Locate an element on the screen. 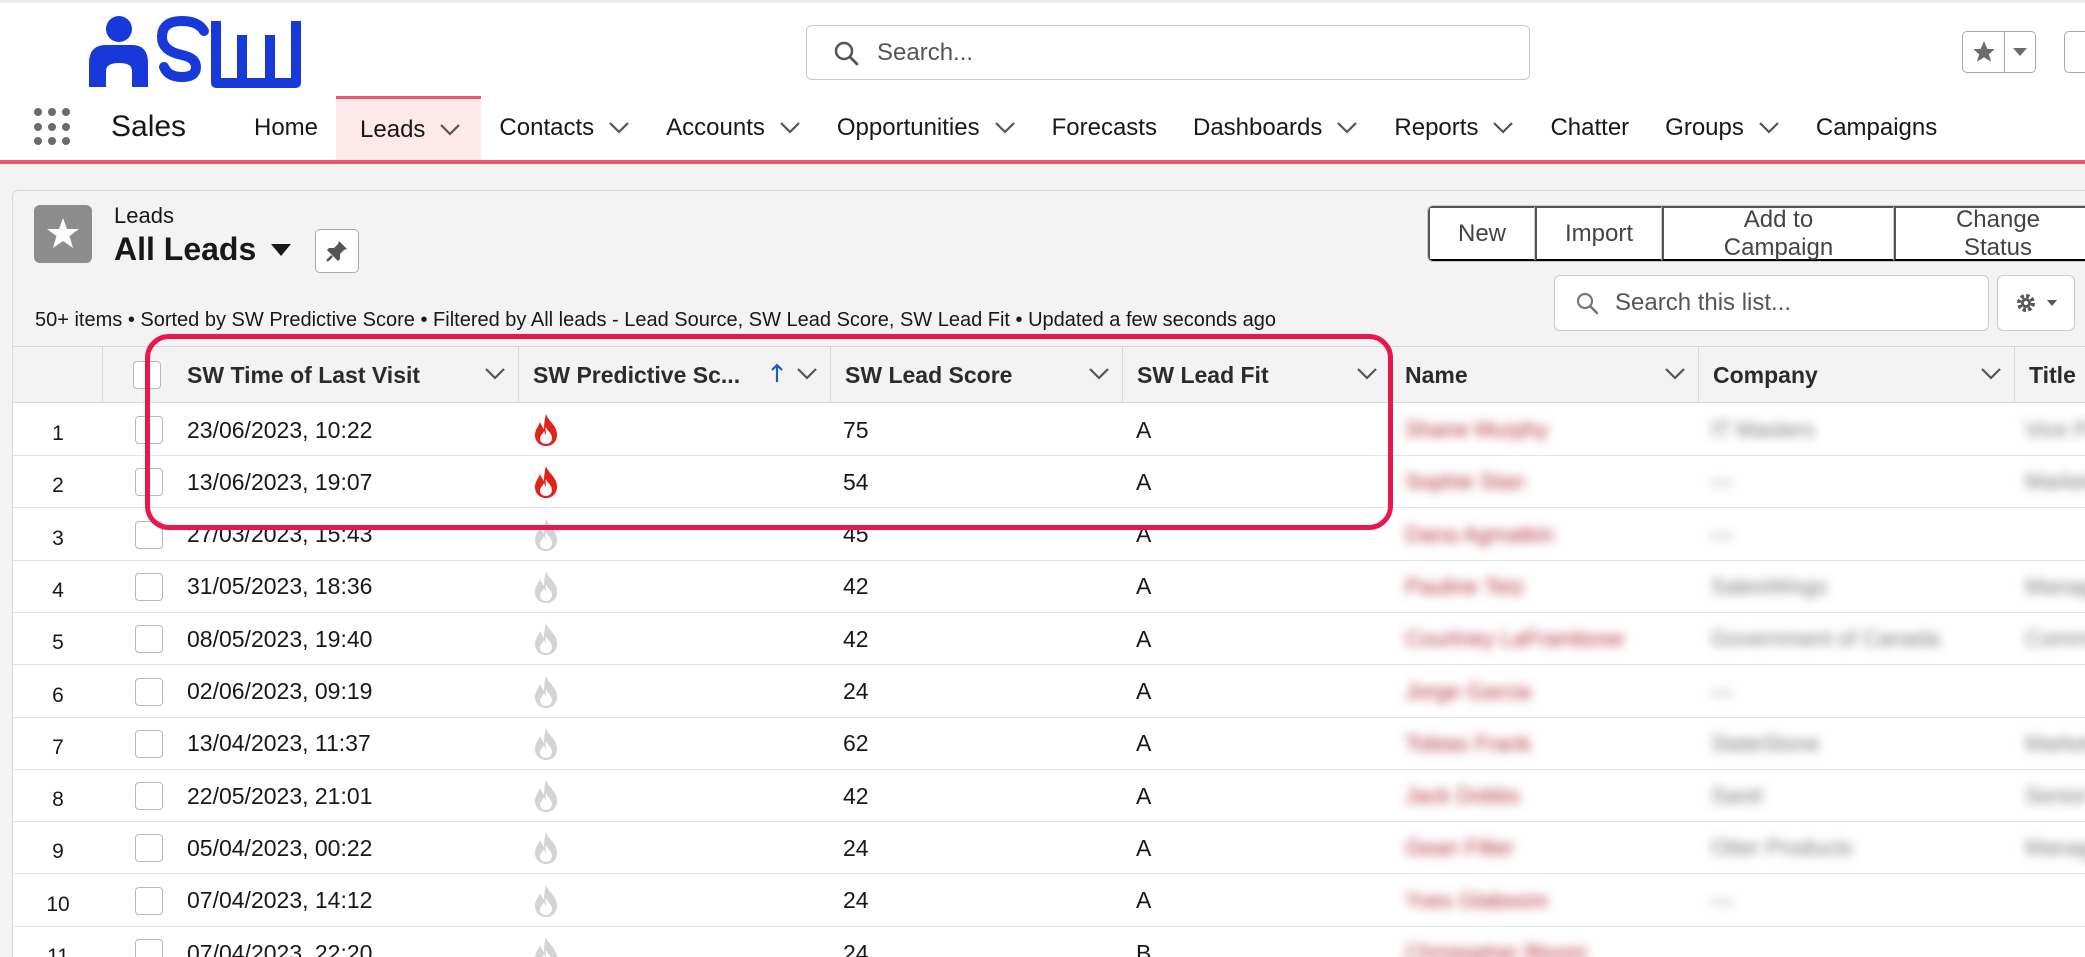 The height and width of the screenshot is (957, 2085). table-row: 3 27/03/2023, 15:43 45 A Dana Agmatkin — is located at coordinates (1049, 534).